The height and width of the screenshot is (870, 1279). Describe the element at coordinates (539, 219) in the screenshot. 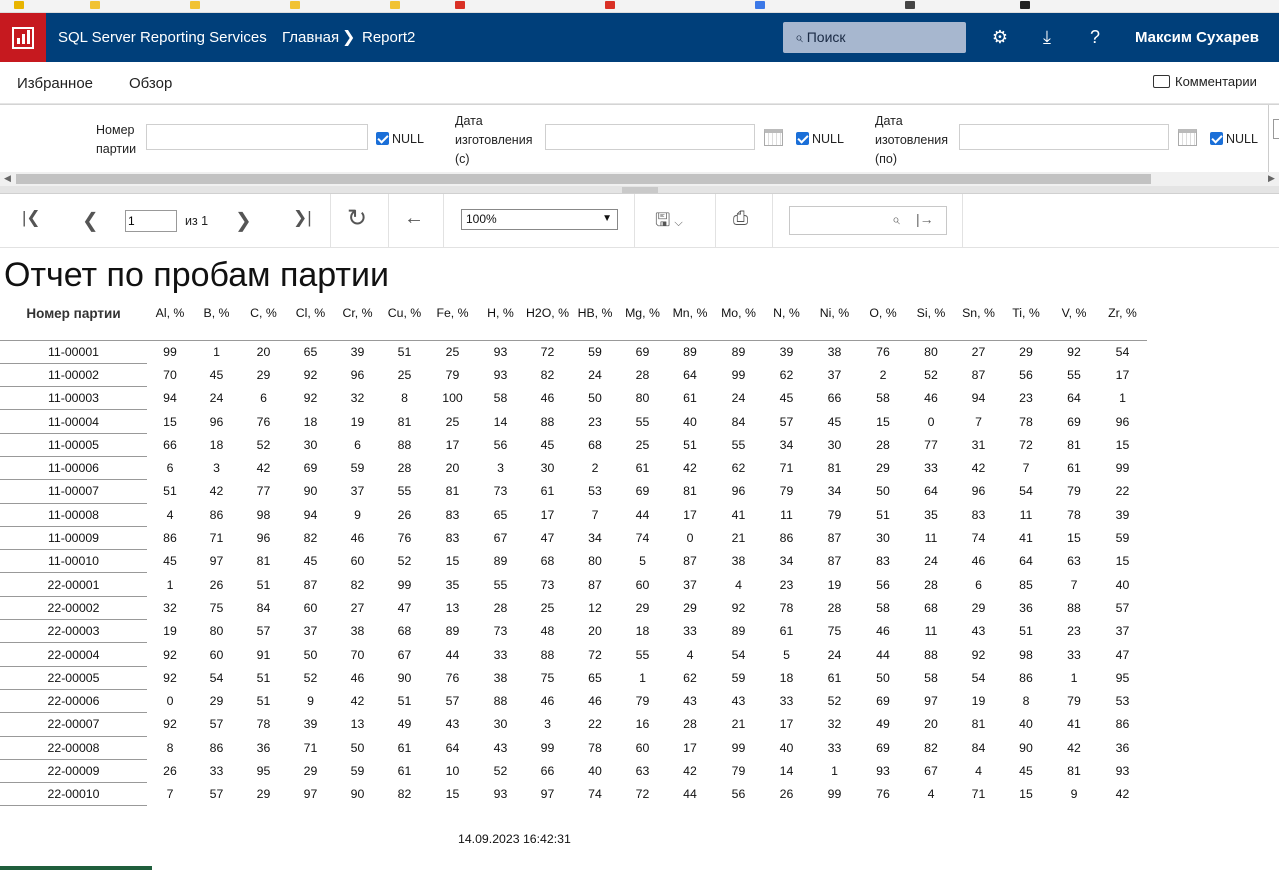

I see `zoom-select: 100% ▼` at that location.